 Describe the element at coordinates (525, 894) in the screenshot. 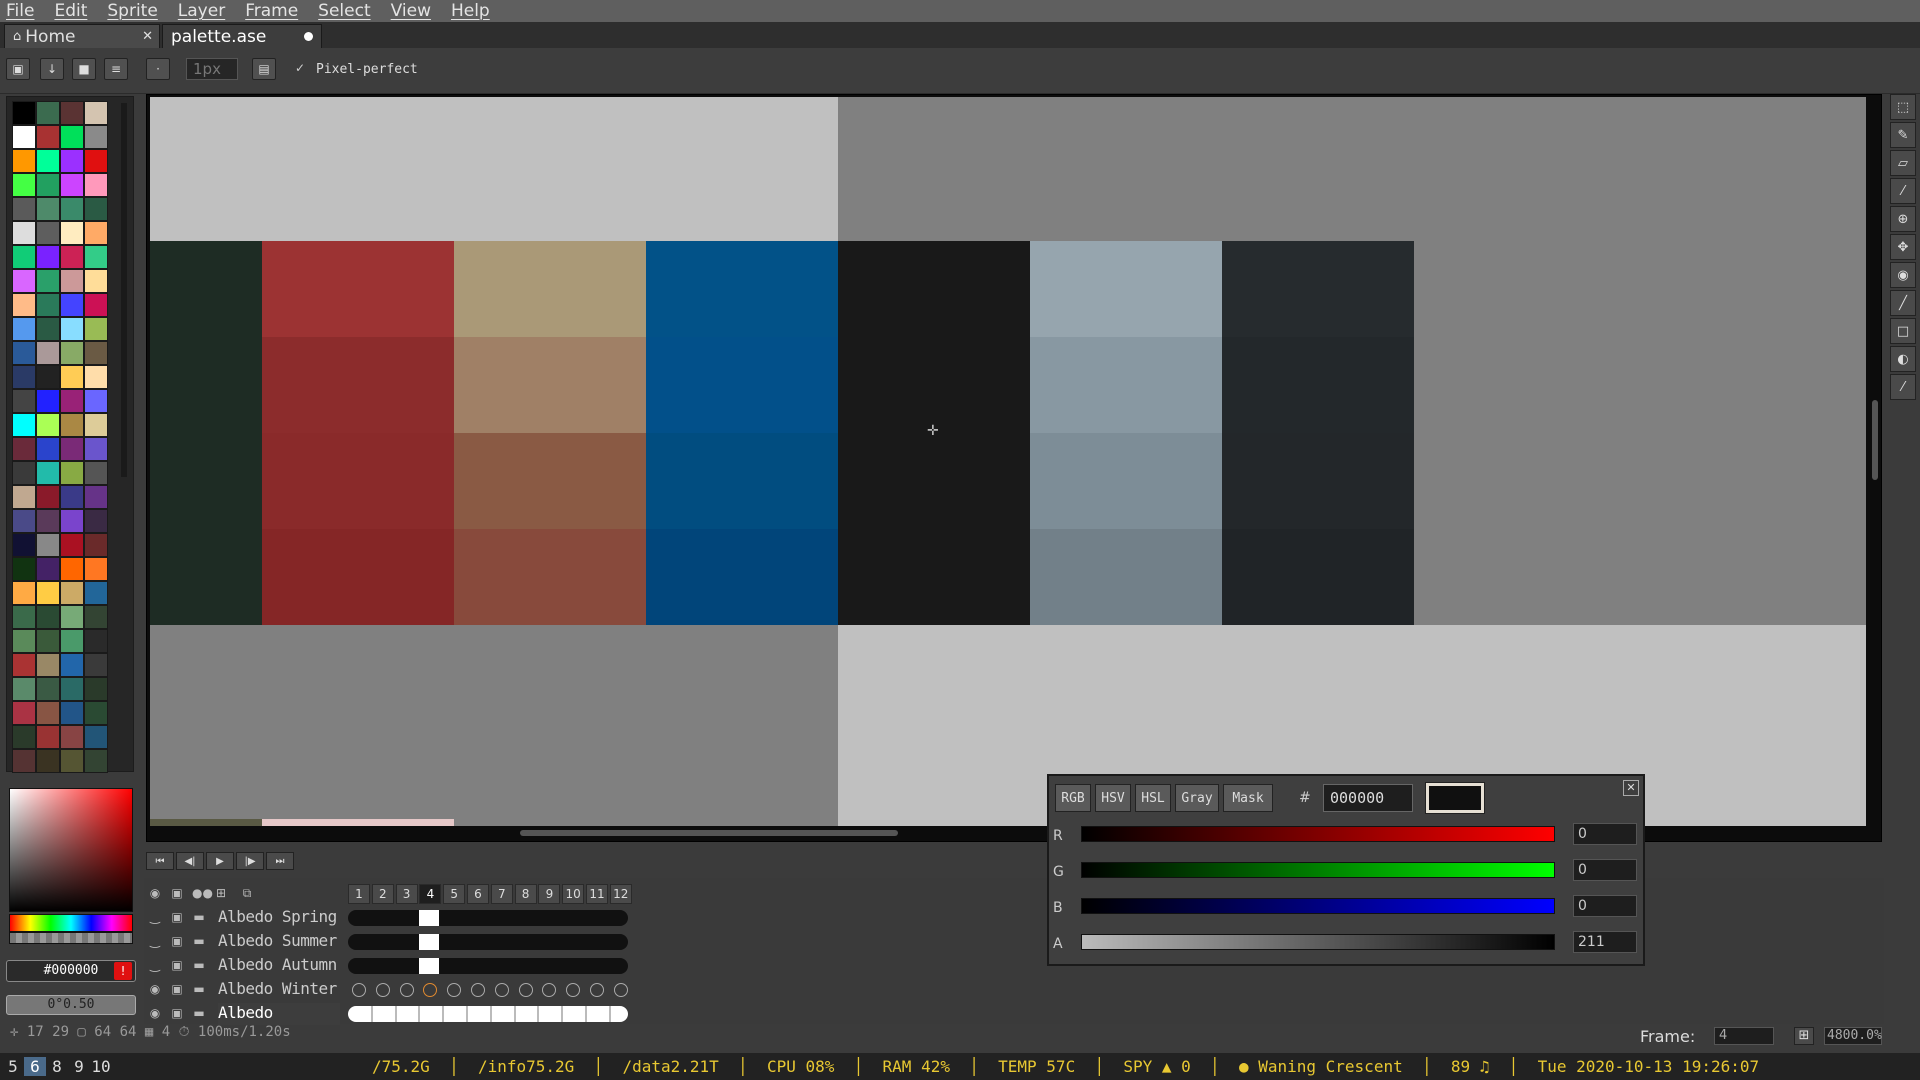

I see `frame-header-8: 8` at that location.